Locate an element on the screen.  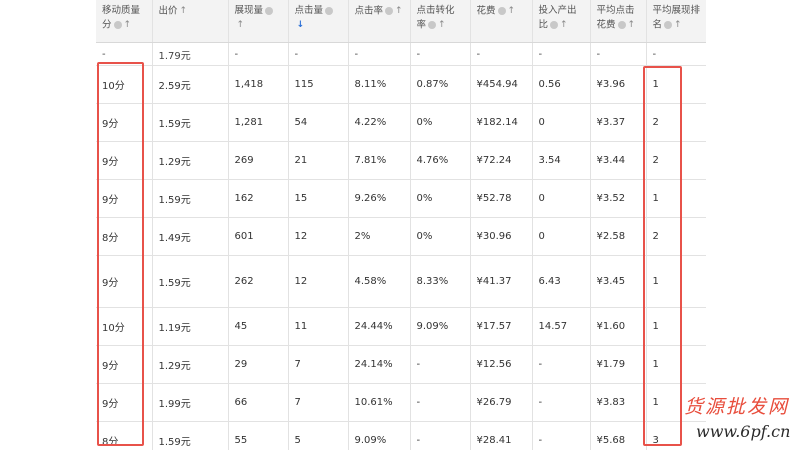
table-cell: ¥1.79 is located at coordinates (617, 364).